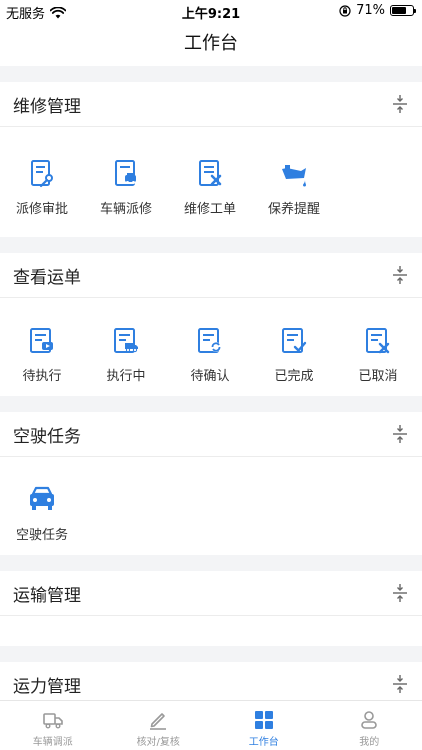 This screenshot has width=422, height=750. Describe the element at coordinates (210, 376) in the screenshot. I see `menu-label: 待确认` at that location.